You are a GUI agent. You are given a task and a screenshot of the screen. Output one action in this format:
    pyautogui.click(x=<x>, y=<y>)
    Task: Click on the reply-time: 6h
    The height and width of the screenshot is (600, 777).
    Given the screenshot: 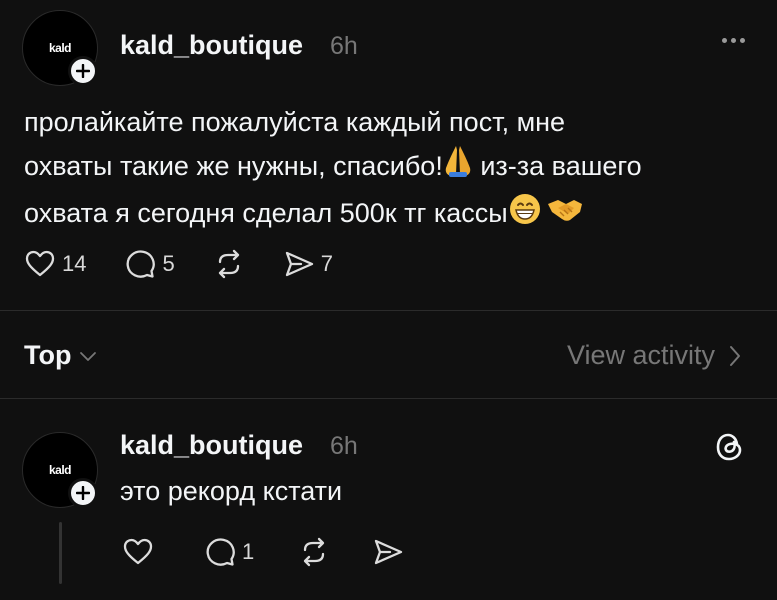 What is the action you would take?
    pyautogui.click(x=344, y=446)
    